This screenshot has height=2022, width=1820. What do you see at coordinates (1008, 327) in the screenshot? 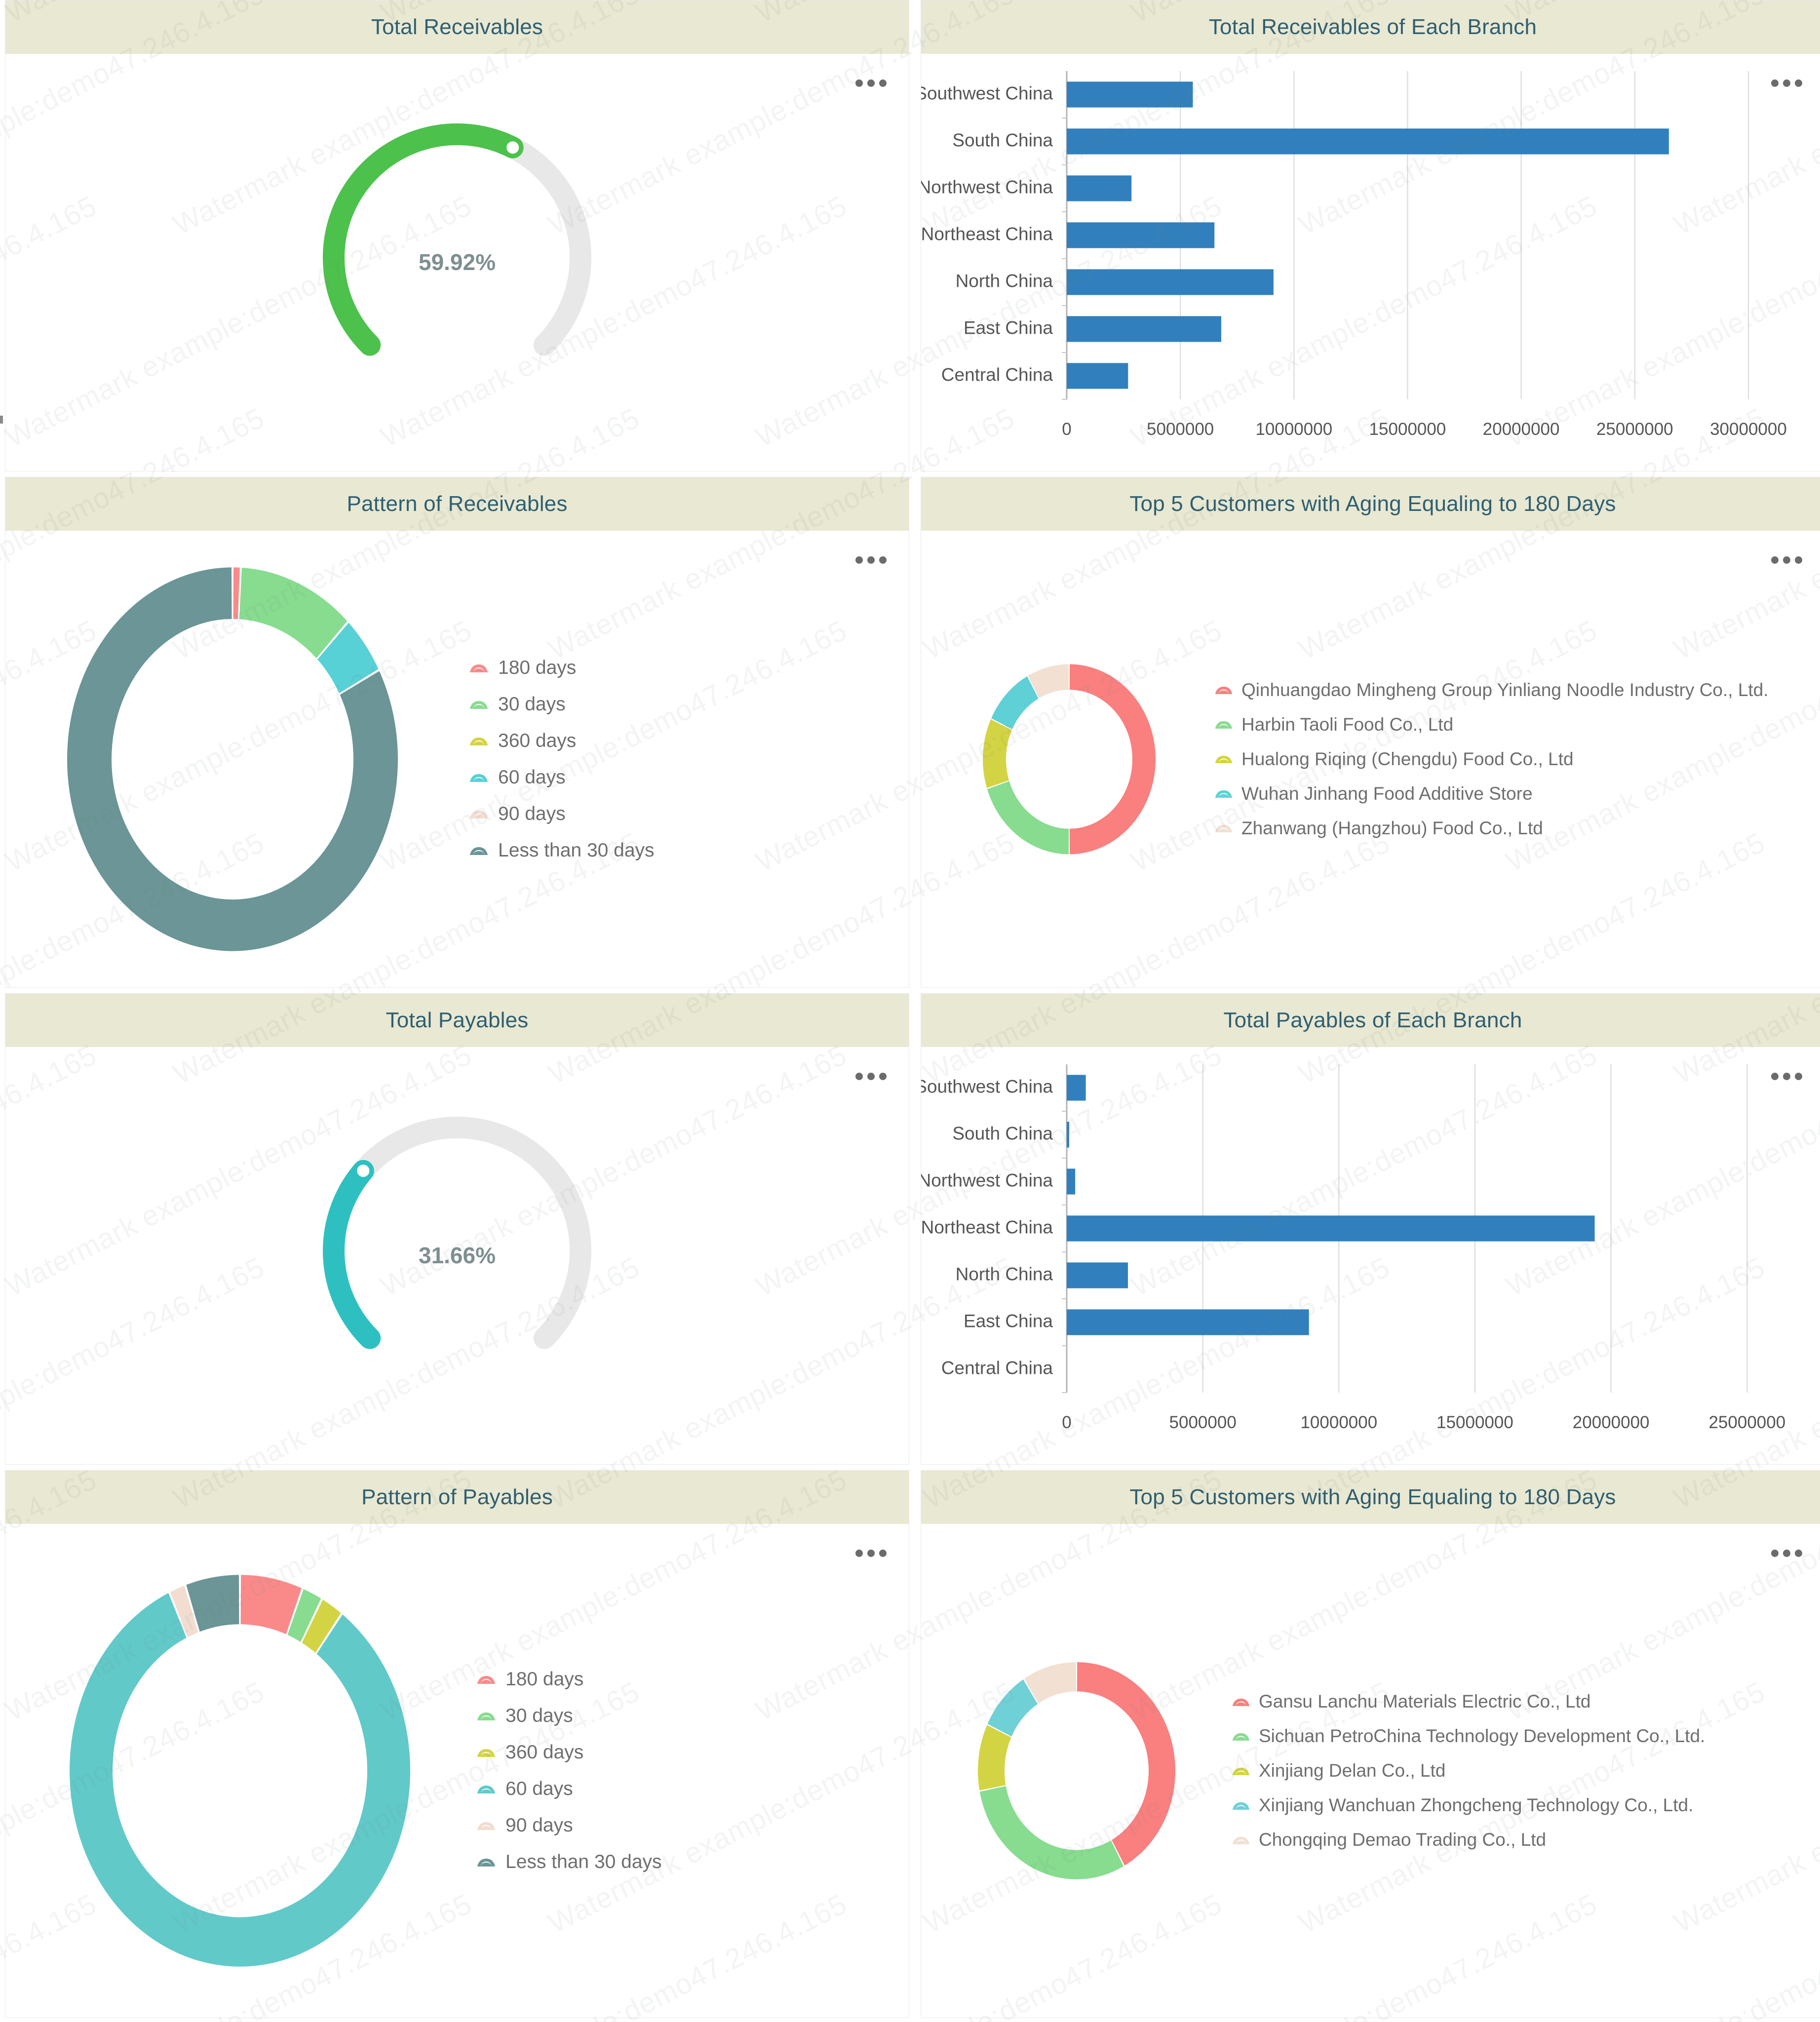
I see `category-label: East China` at bounding box center [1008, 327].